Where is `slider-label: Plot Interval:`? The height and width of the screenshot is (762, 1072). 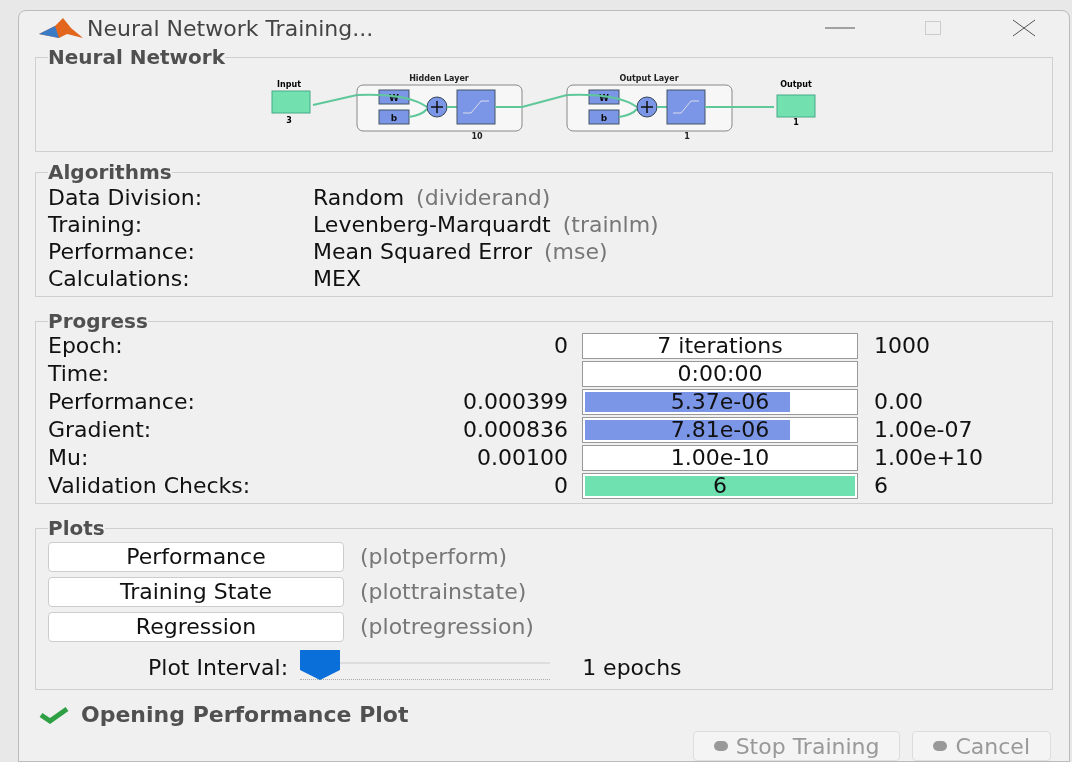 slider-label: Plot Interval: is located at coordinates (218, 667).